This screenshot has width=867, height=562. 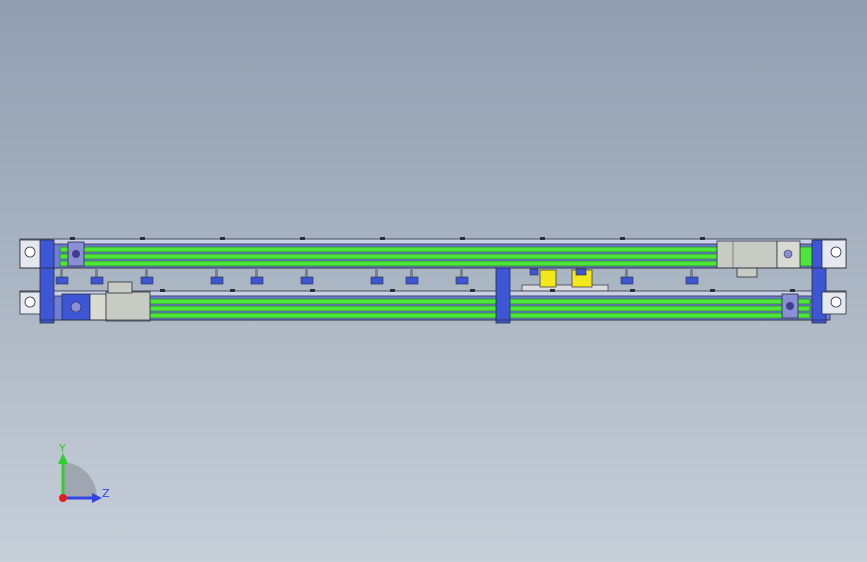 What do you see at coordinates (76, 307) in the screenshot?
I see `lower-left-drive-hub` at bounding box center [76, 307].